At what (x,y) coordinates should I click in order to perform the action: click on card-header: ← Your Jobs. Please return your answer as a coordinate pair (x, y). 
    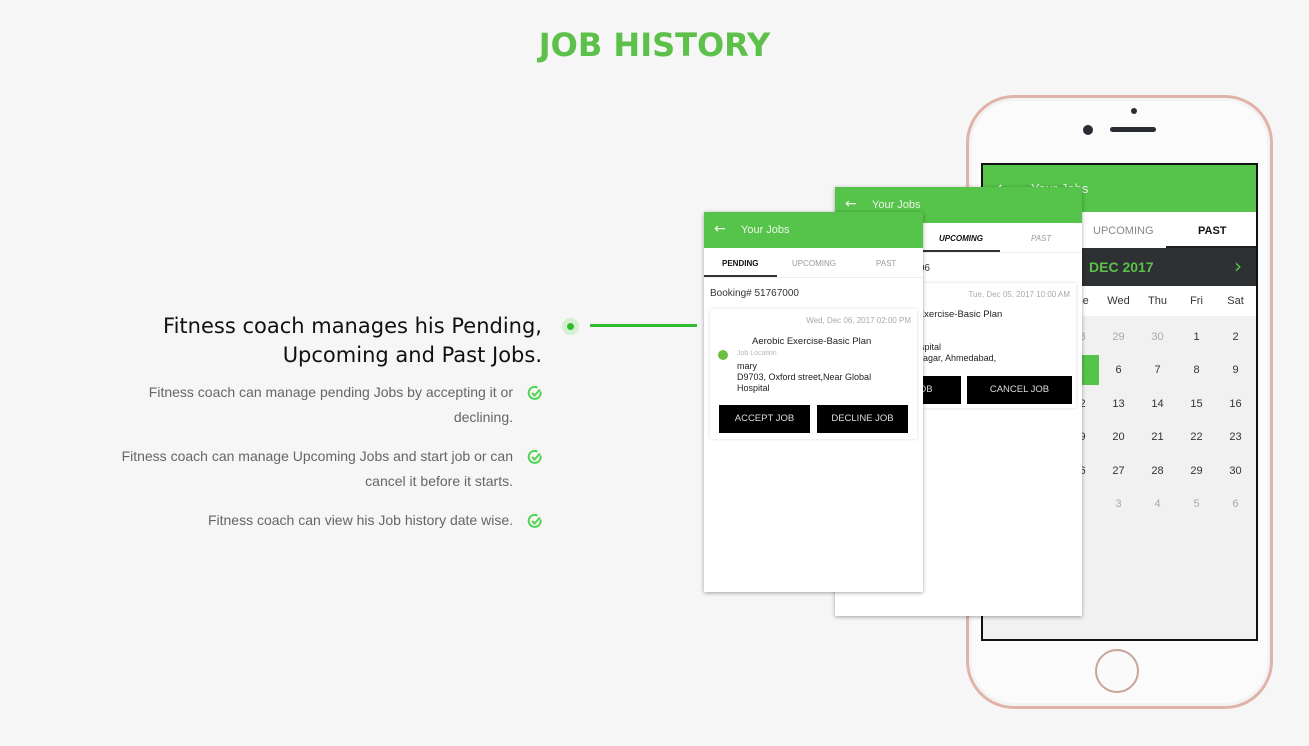
    Looking at the image, I should click on (813, 230).